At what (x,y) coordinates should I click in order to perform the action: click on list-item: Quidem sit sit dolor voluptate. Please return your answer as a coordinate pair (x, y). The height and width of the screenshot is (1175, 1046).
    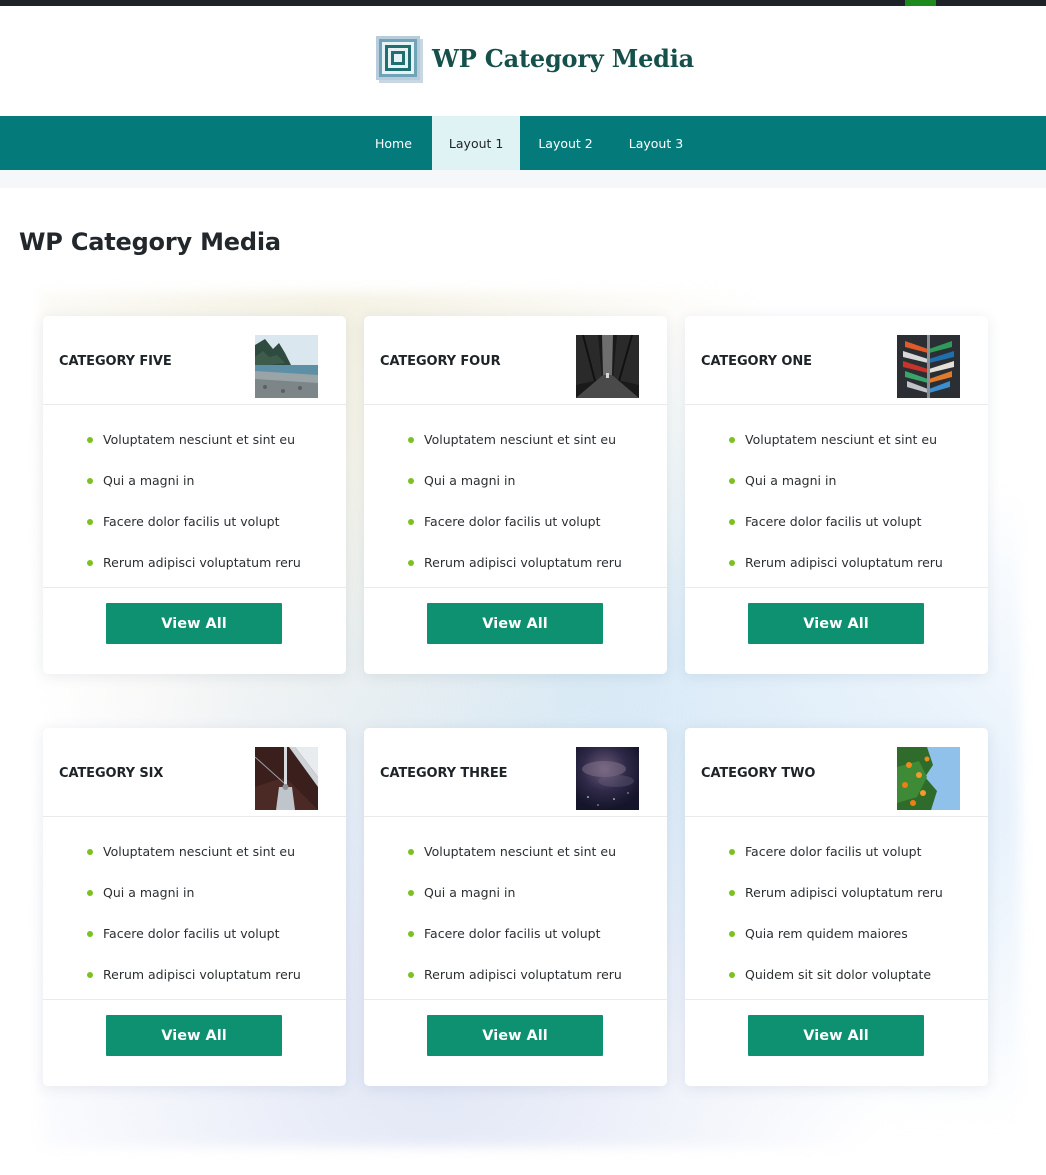
    Looking at the image, I should click on (830, 974).